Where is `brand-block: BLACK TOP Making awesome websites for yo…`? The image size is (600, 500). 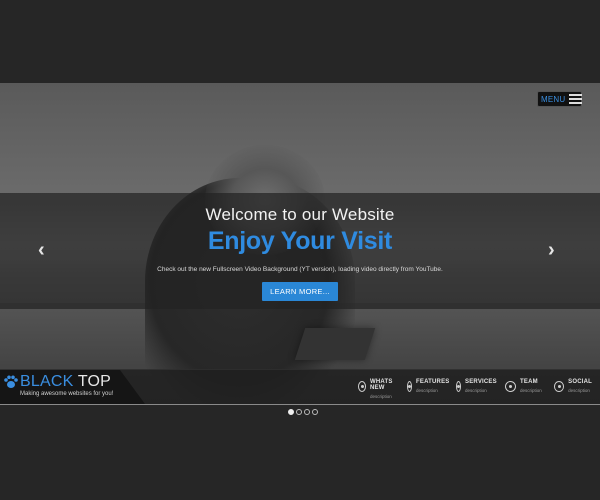 brand-block: BLACK TOP Making awesome websites for yo… is located at coordinates (72, 387).